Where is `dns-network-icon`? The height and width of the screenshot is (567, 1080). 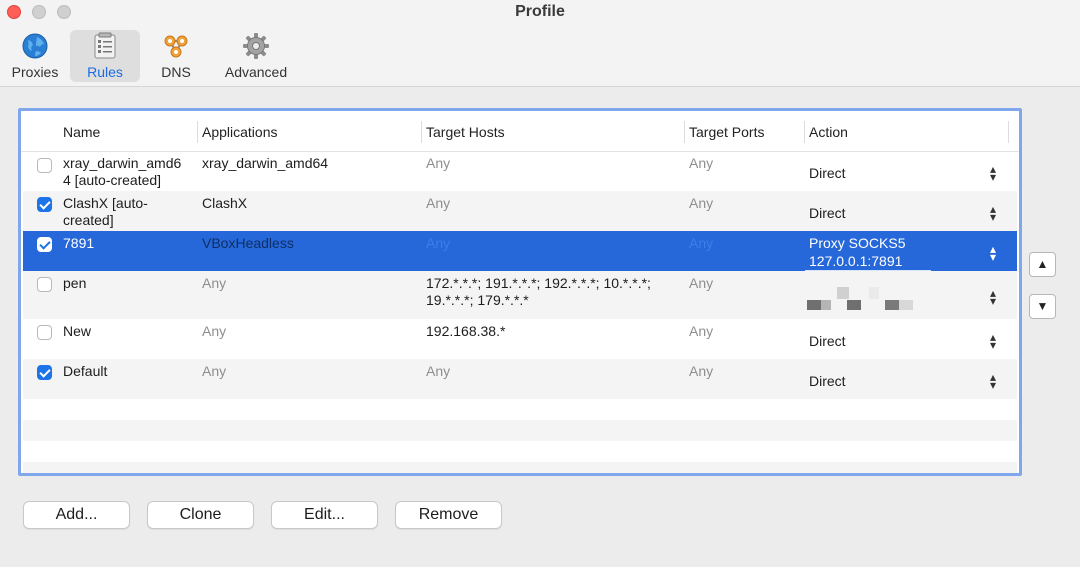
dns-network-icon is located at coordinates (176, 46).